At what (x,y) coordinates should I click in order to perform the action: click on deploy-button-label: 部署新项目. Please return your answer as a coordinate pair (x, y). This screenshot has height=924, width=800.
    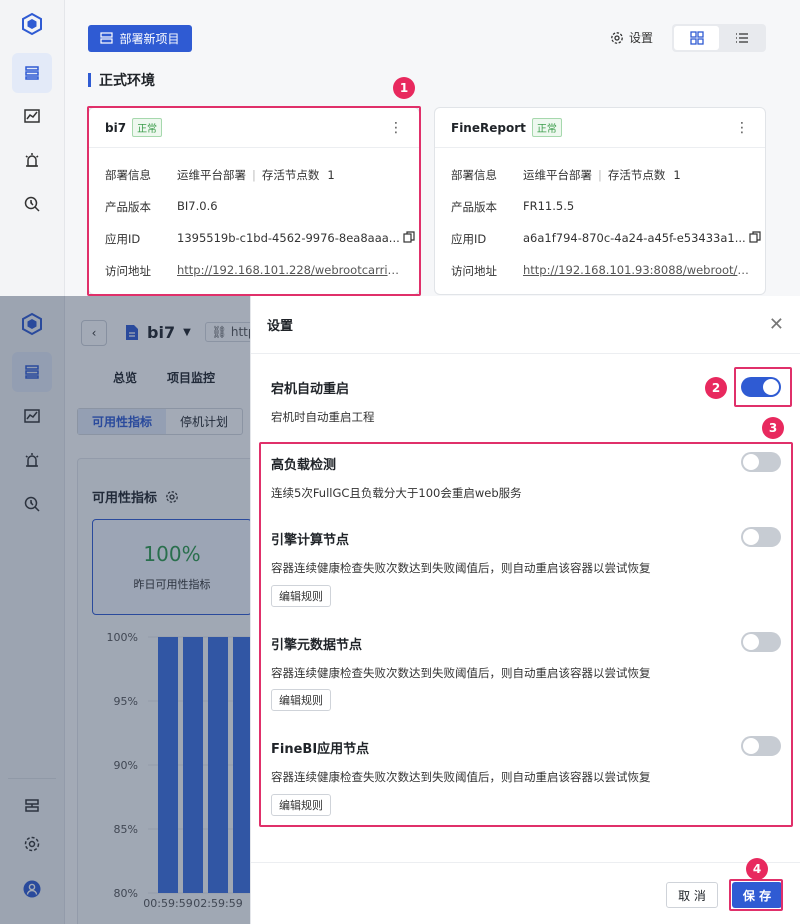
    Looking at the image, I should click on (149, 39).